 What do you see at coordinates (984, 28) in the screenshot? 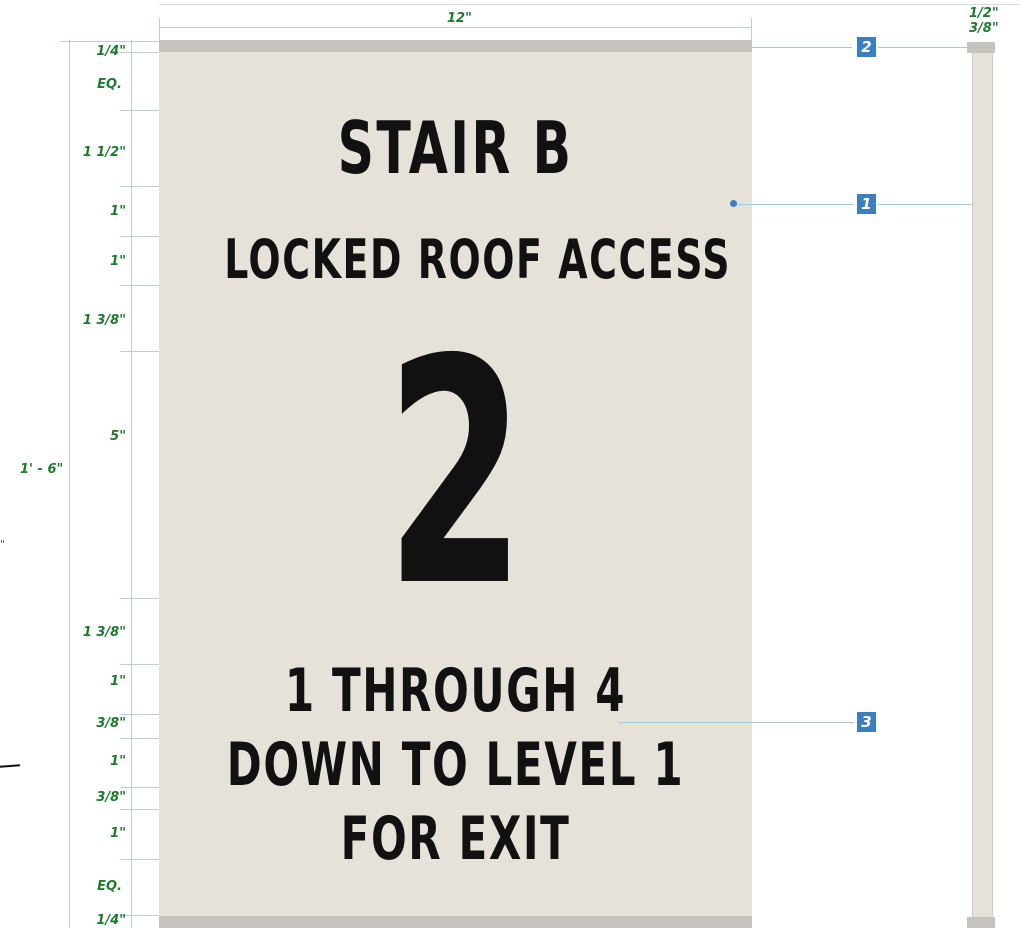
I see `side-dim-bottom: 3/8"` at bounding box center [984, 28].